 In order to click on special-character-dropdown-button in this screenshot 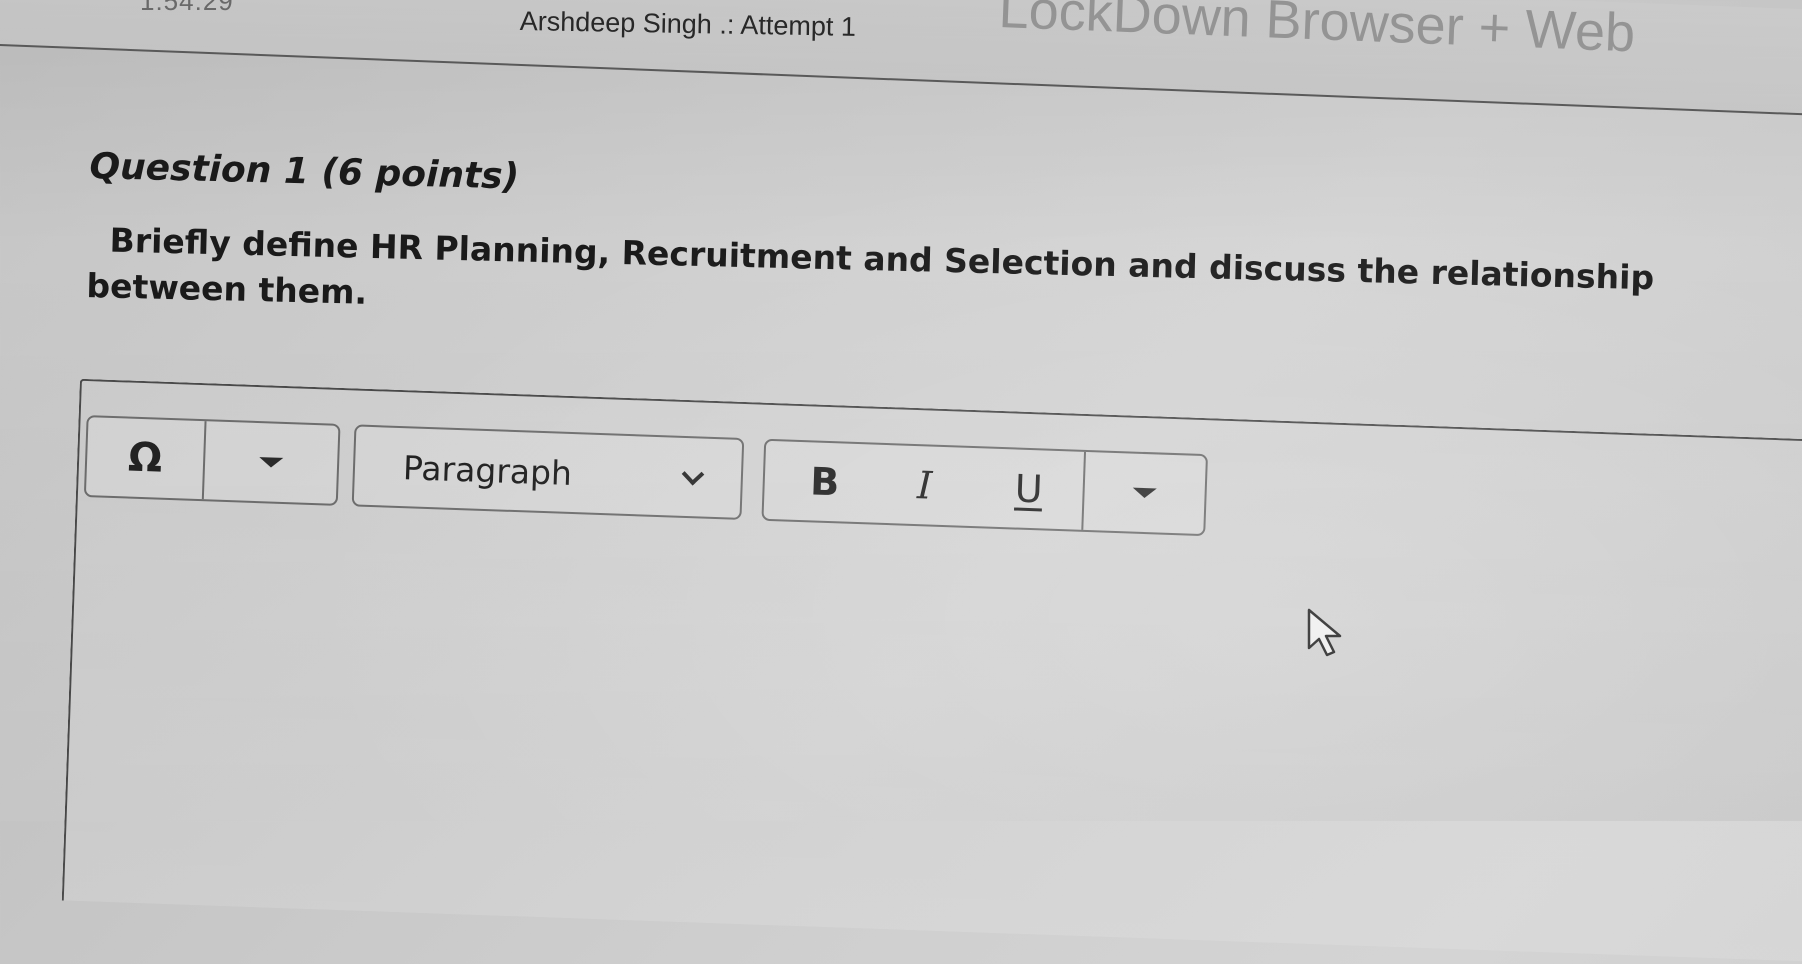, I will do `click(271, 462)`.